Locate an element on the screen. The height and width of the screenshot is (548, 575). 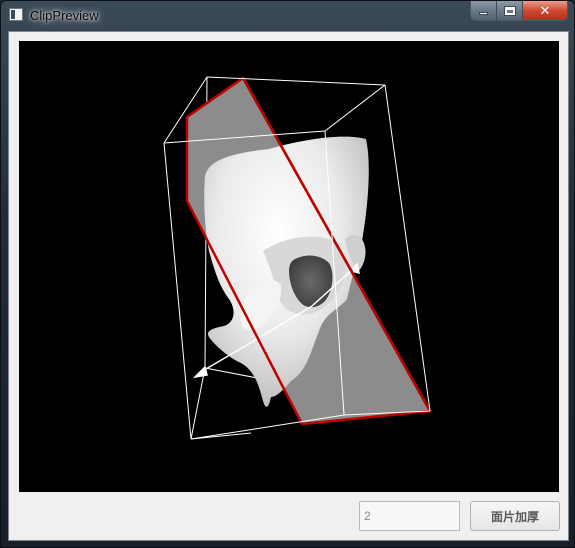
maximize-button is located at coordinates (510, 10).